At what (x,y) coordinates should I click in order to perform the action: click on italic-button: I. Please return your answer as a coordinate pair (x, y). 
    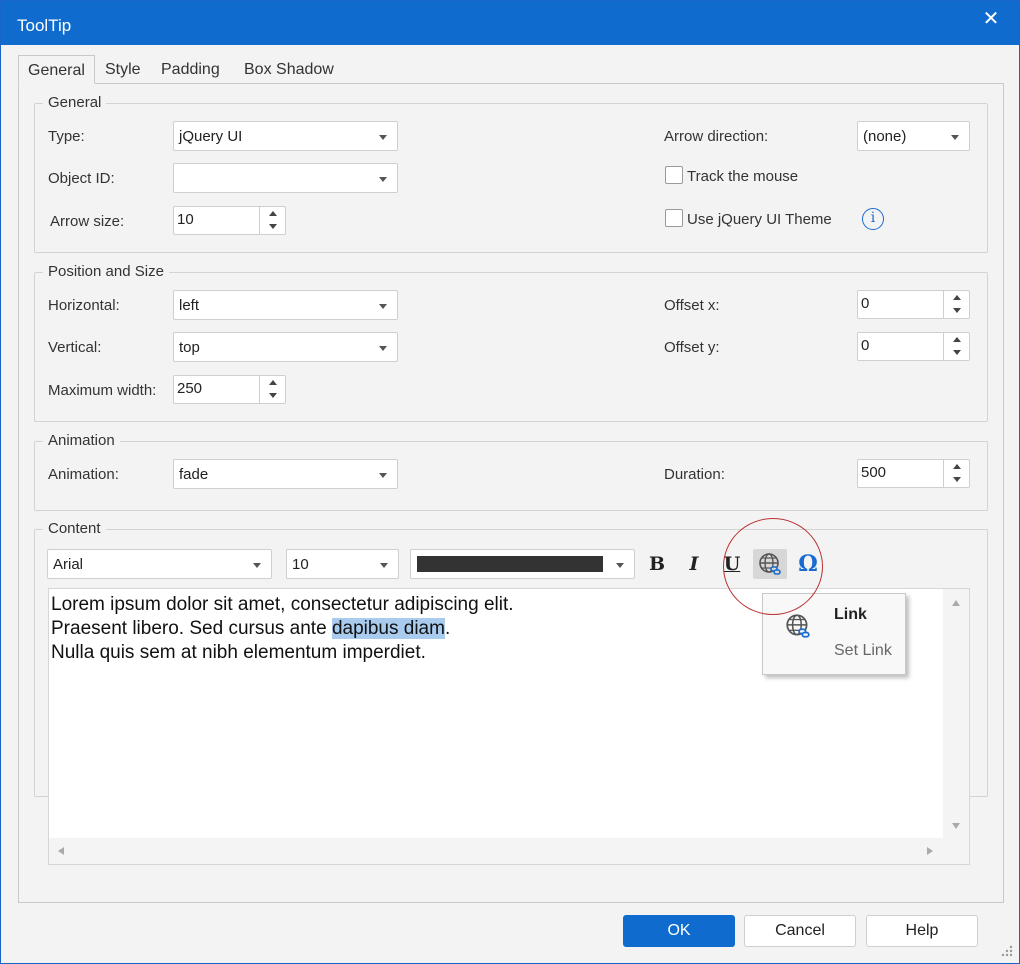
    Looking at the image, I should click on (694, 564).